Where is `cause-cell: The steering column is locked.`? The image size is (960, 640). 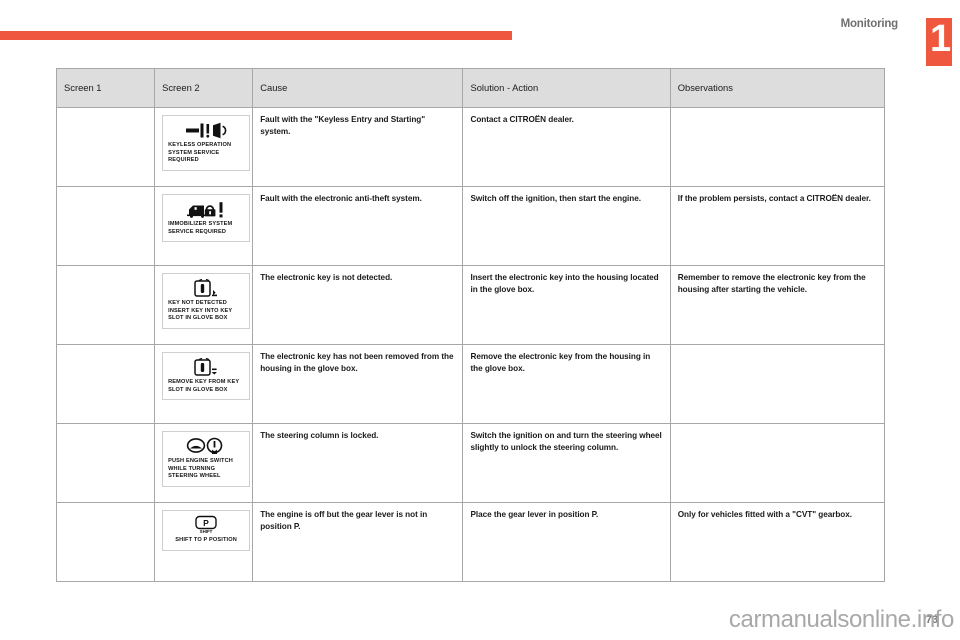 cause-cell: The steering column is locked. is located at coordinates (358, 463).